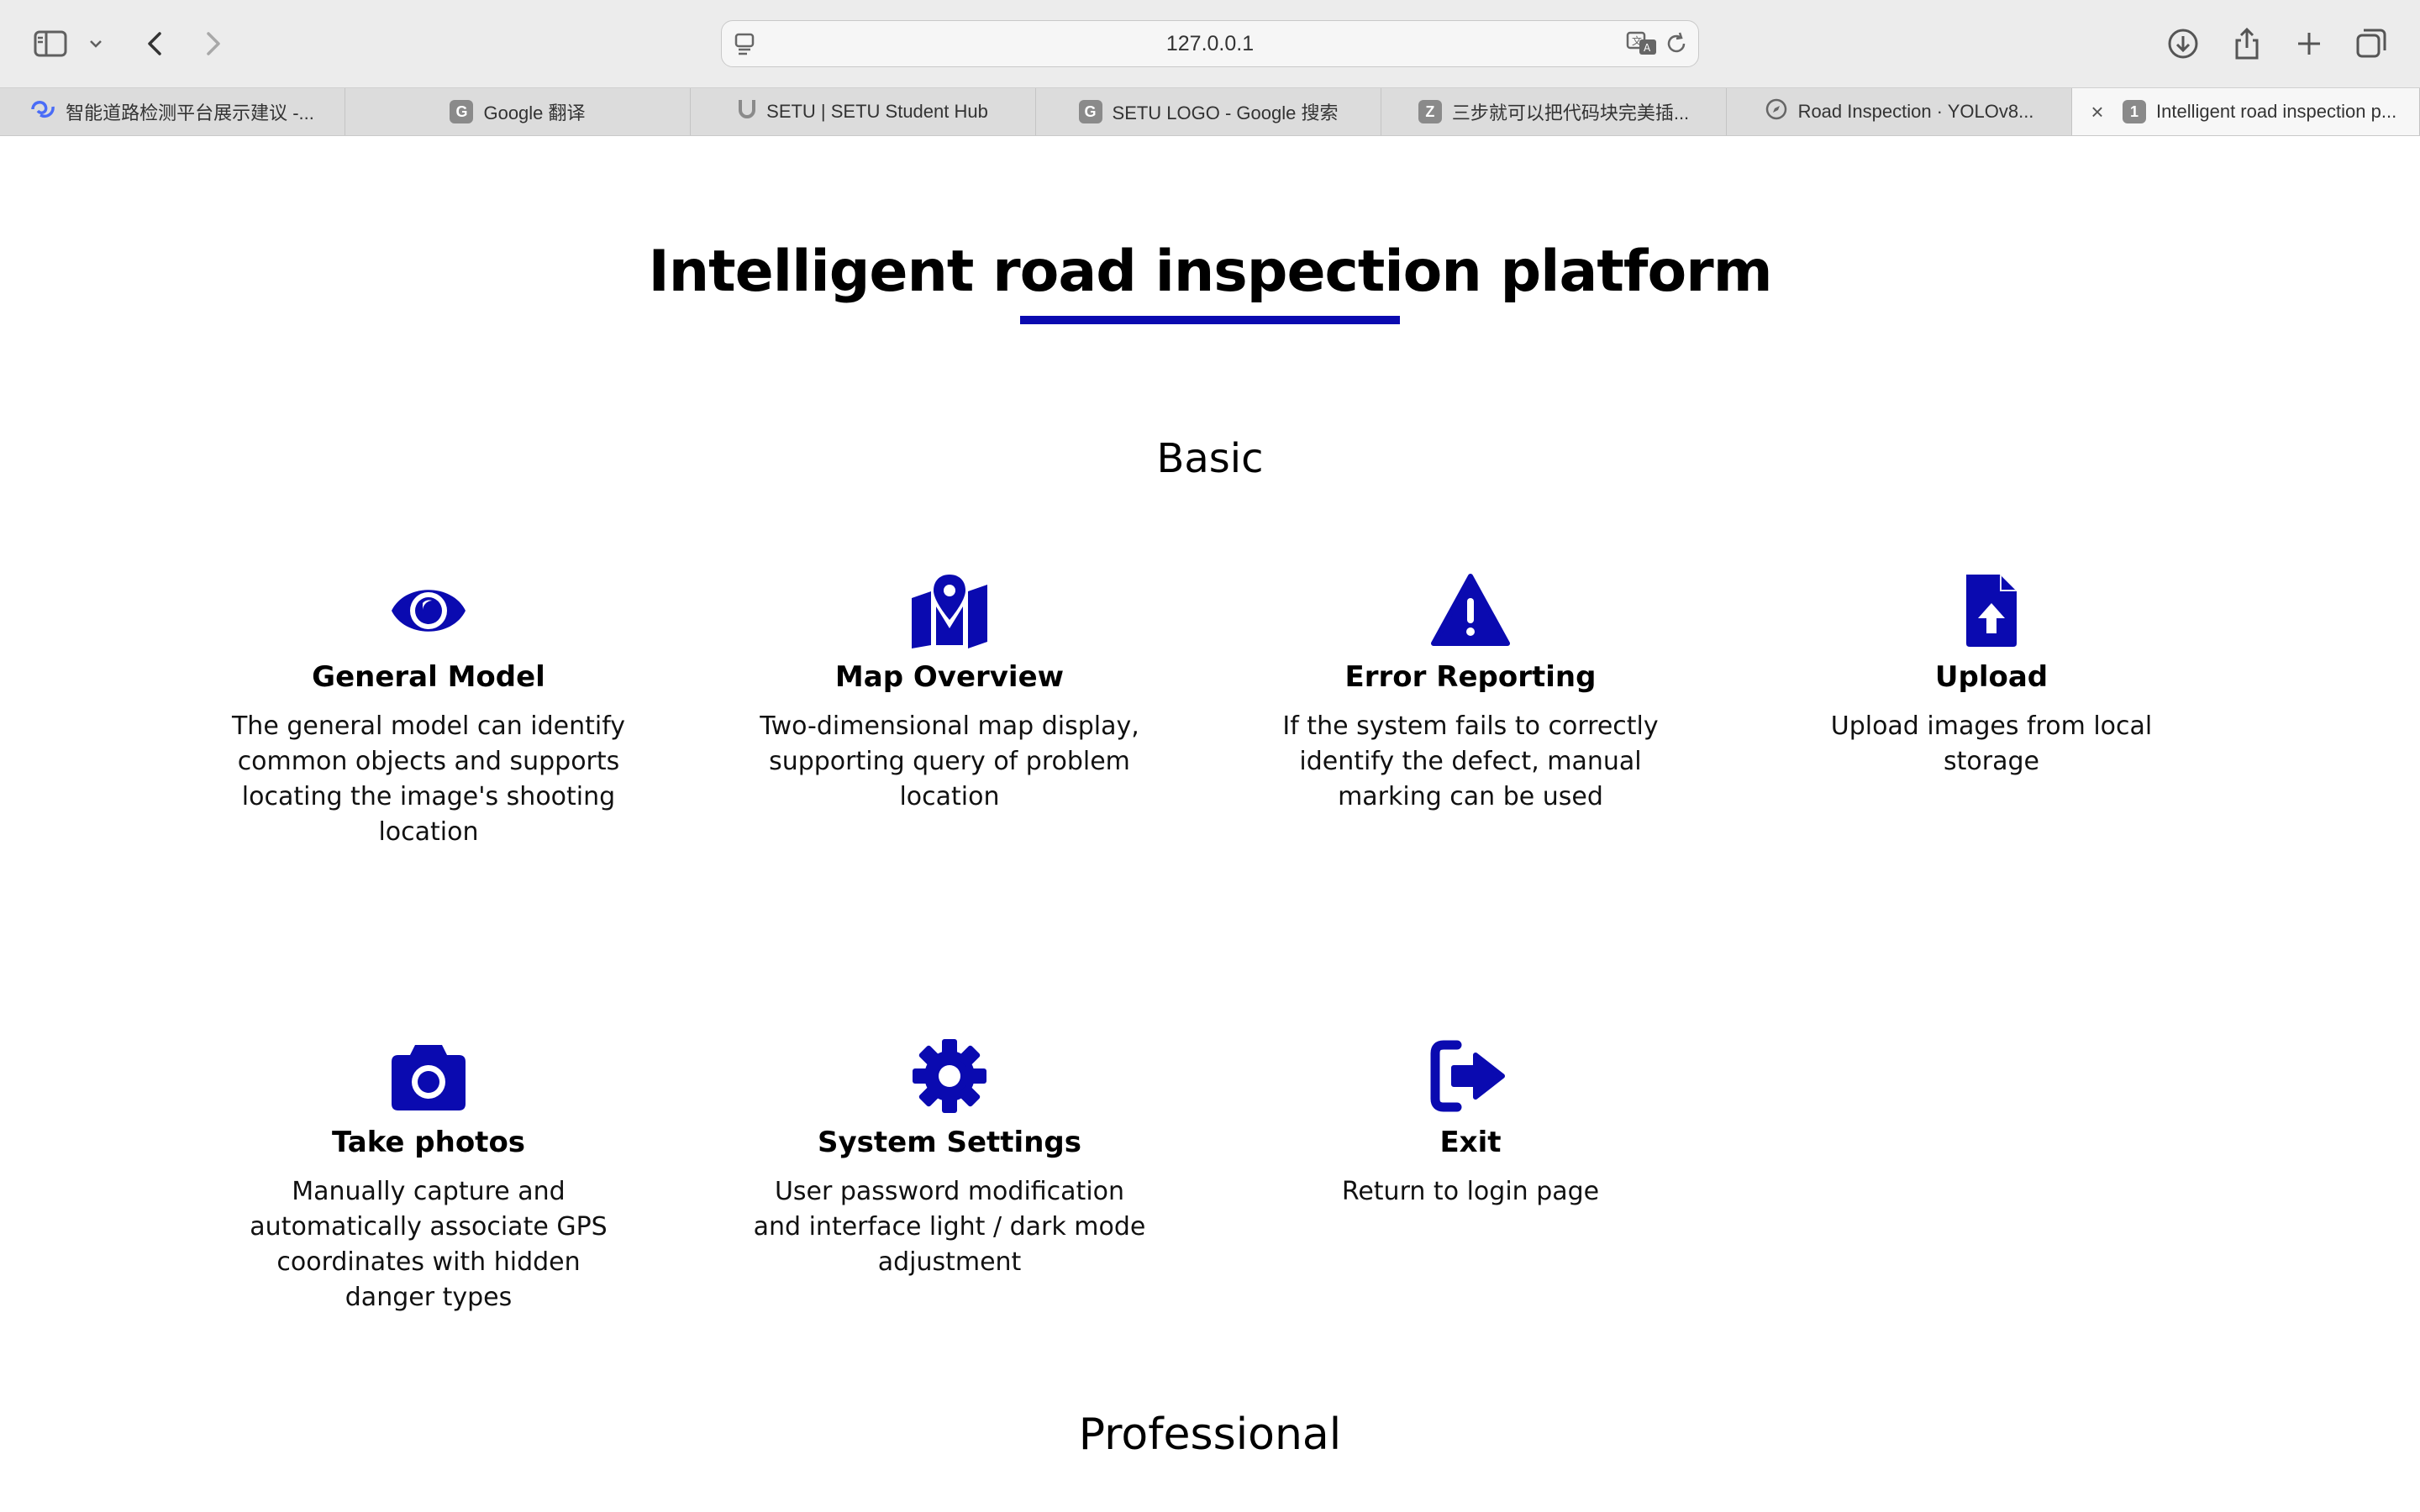 The height and width of the screenshot is (1512, 2420). What do you see at coordinates (428, 1142) in the screenshot?
I see `feature-title: Take photos` at bounding box center [428, 1142].